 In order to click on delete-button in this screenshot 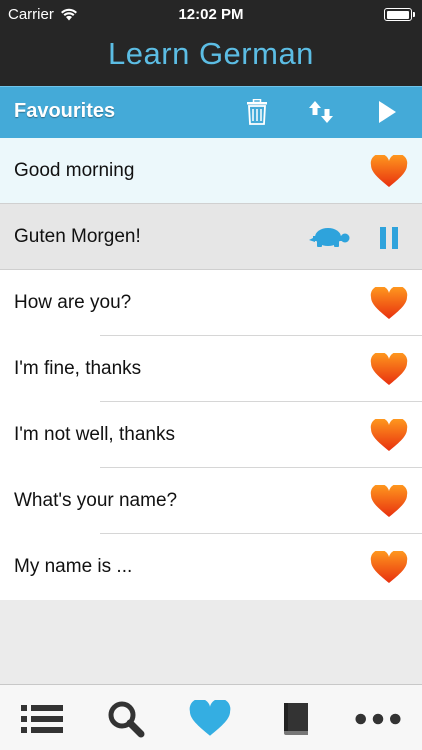, I will do `click(257, 112)`.